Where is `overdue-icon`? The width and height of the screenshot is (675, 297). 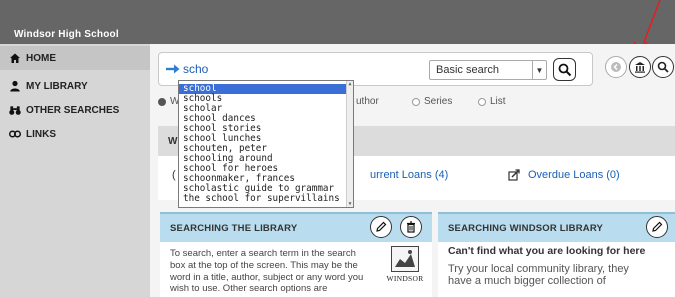
overdue-icon is located at coordinates (514, 177).